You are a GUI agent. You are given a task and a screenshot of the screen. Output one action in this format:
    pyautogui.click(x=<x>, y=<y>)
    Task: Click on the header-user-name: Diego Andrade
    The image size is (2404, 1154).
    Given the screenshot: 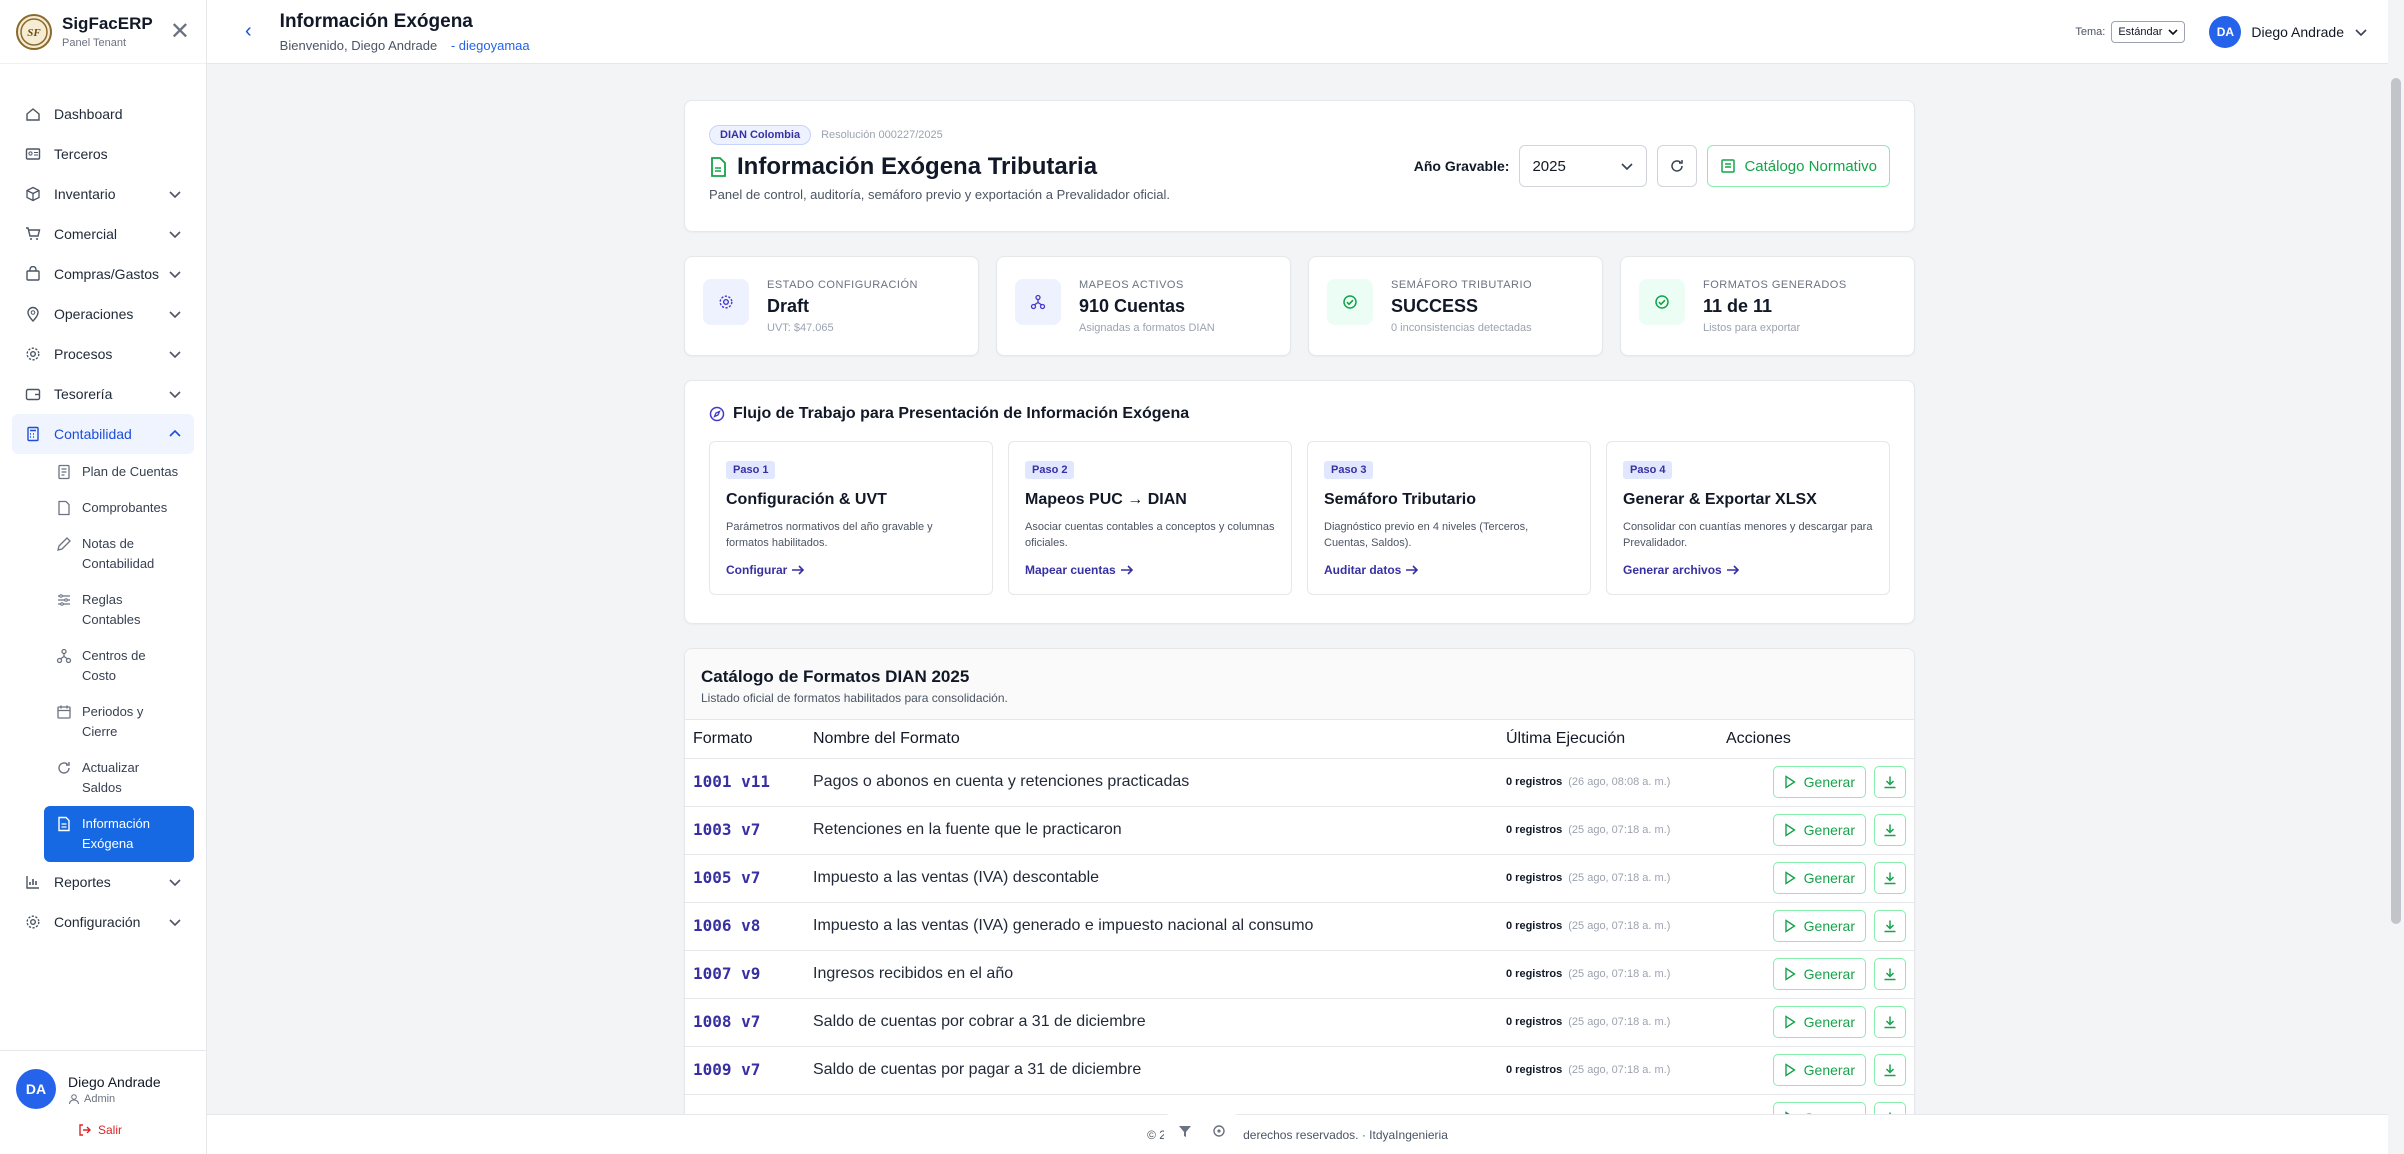 What is the action you would take?
    pyautogui.click(x=2297, y=32)
    